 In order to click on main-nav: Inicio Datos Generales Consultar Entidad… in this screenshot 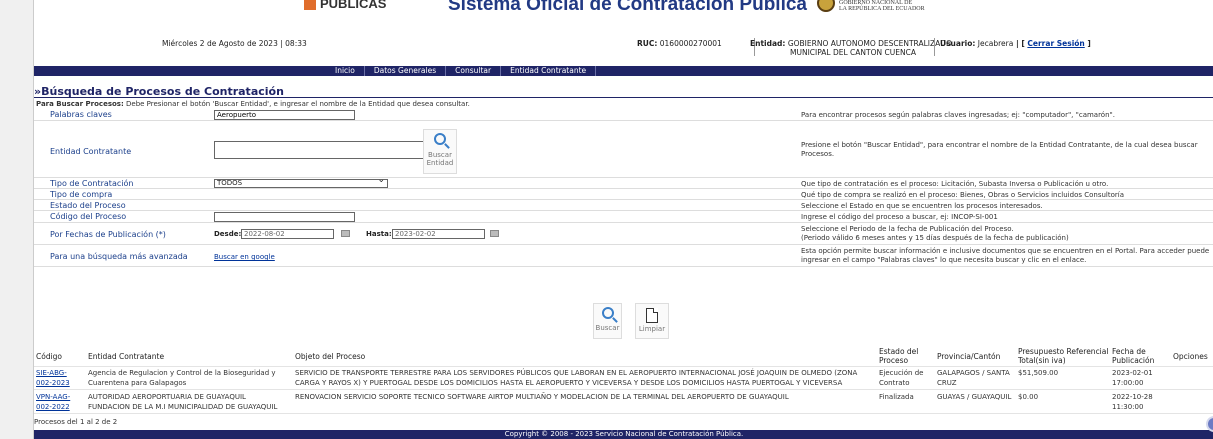, I will do `click(623, 71)`.